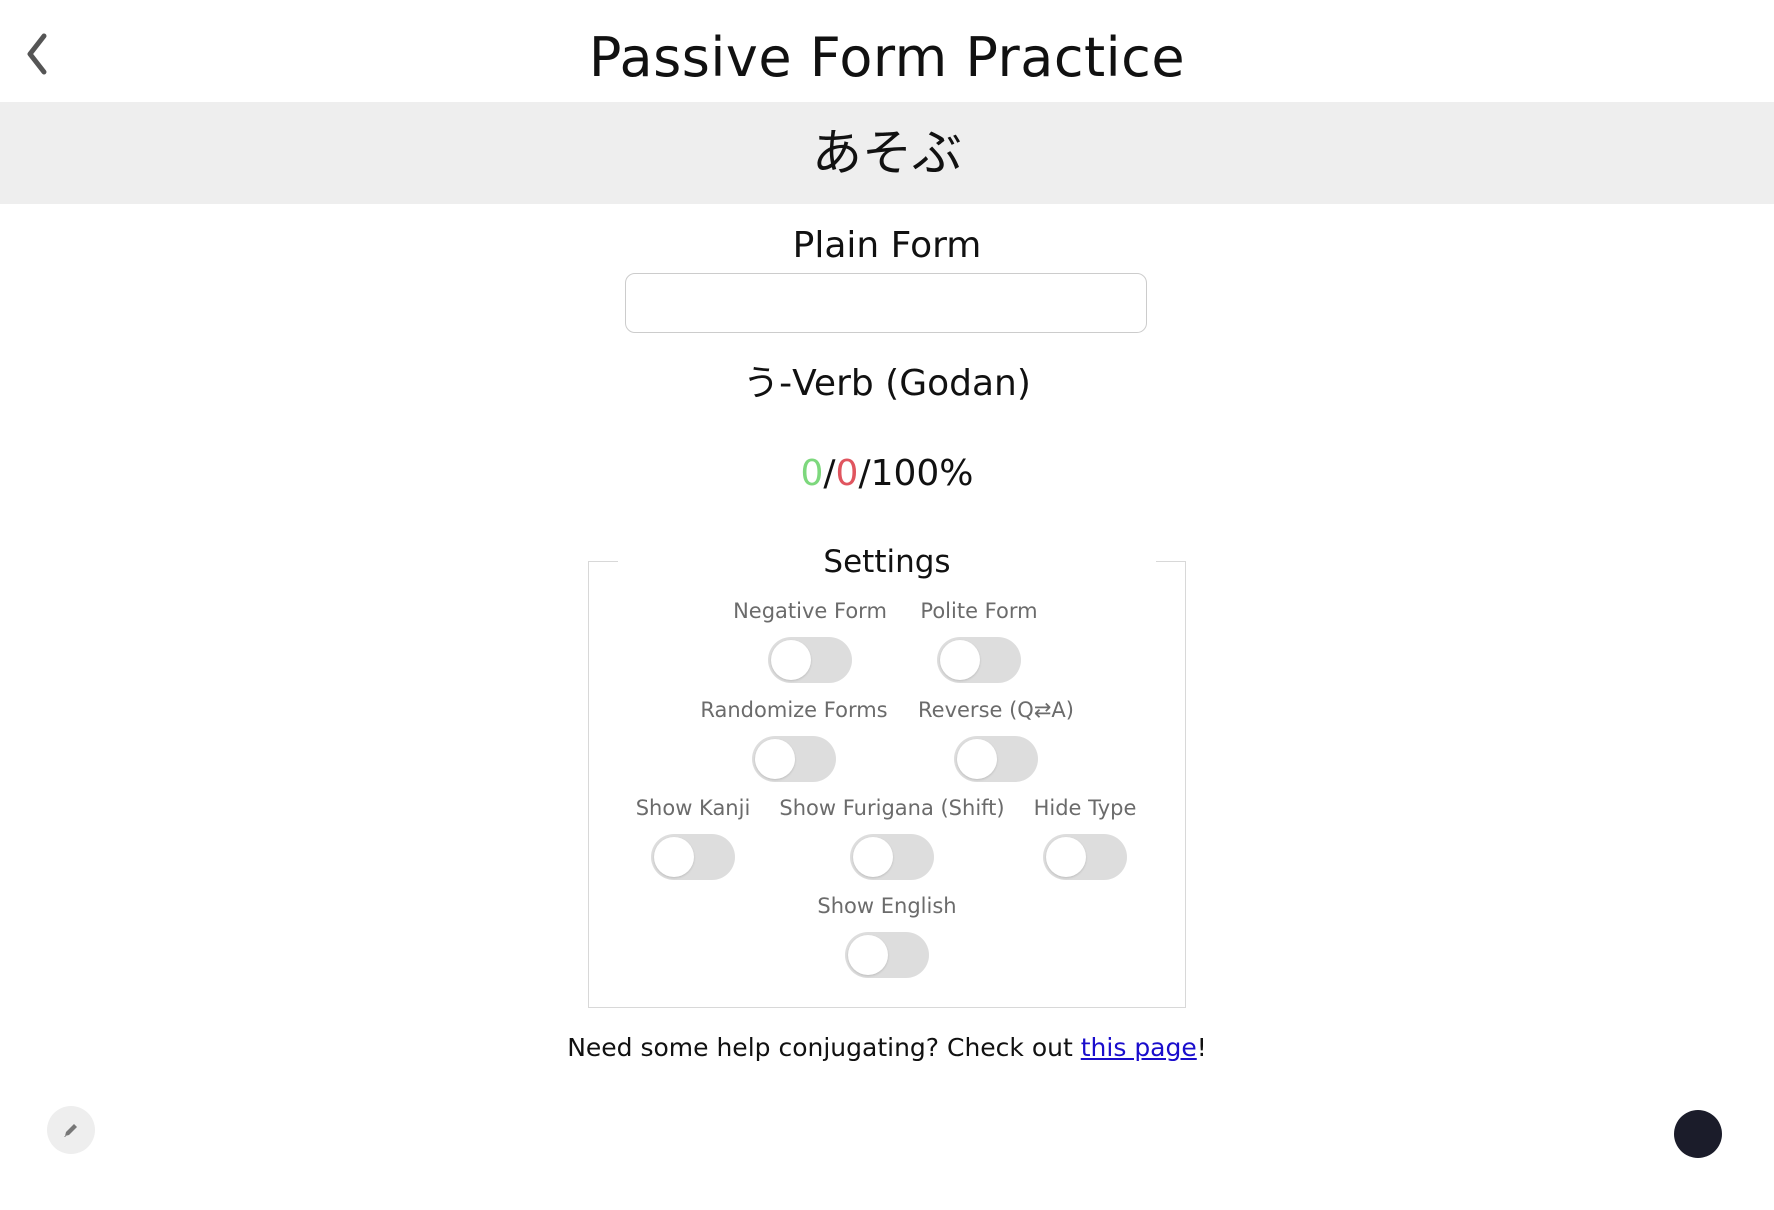 The width and height of the screenshot is (1774, 1210). I want to click on floating-action-button, so click(1698, 1134).